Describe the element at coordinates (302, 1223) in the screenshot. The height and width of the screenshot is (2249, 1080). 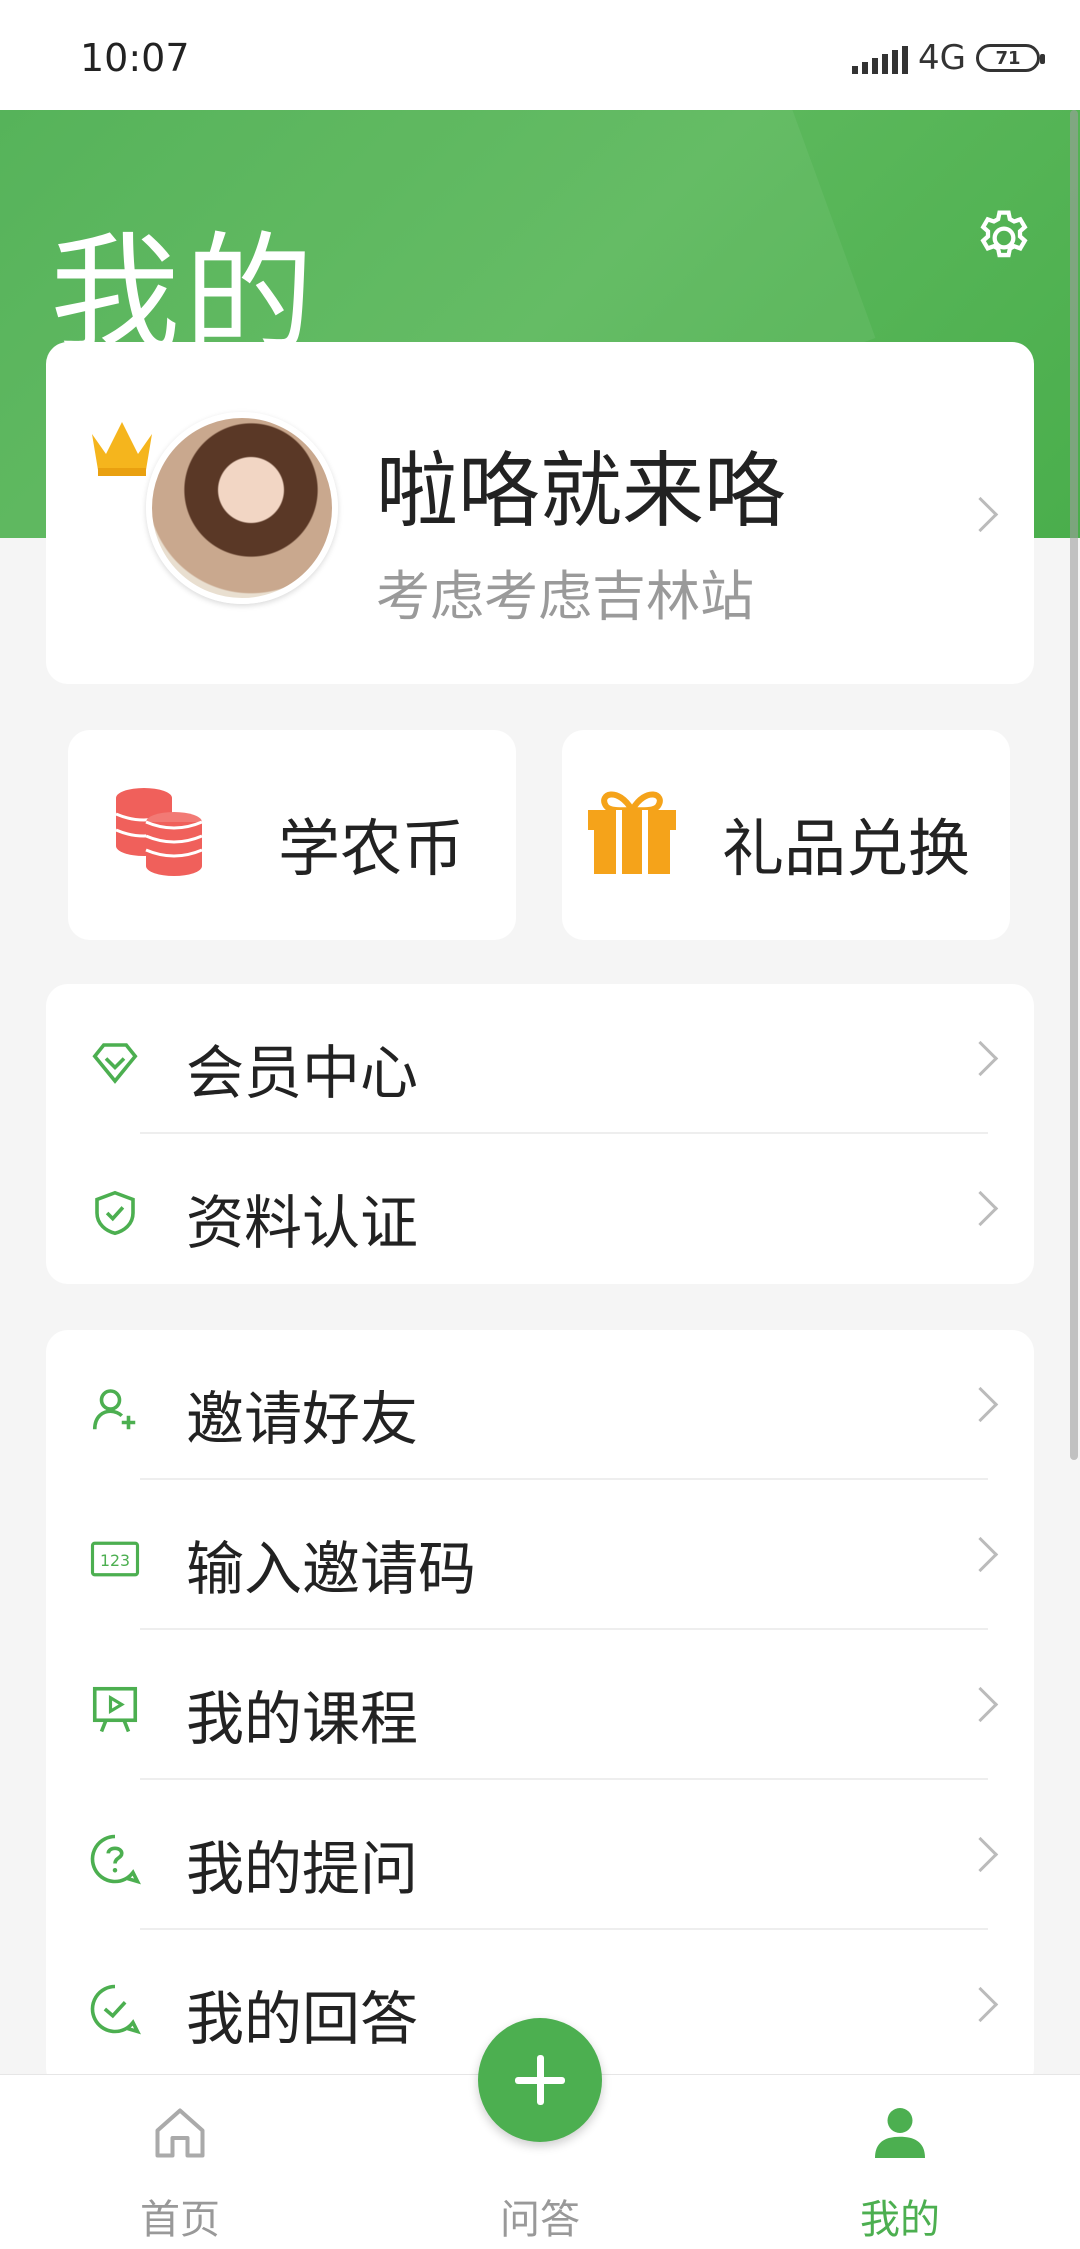
I see `menu-label: 资料认证` at that location.